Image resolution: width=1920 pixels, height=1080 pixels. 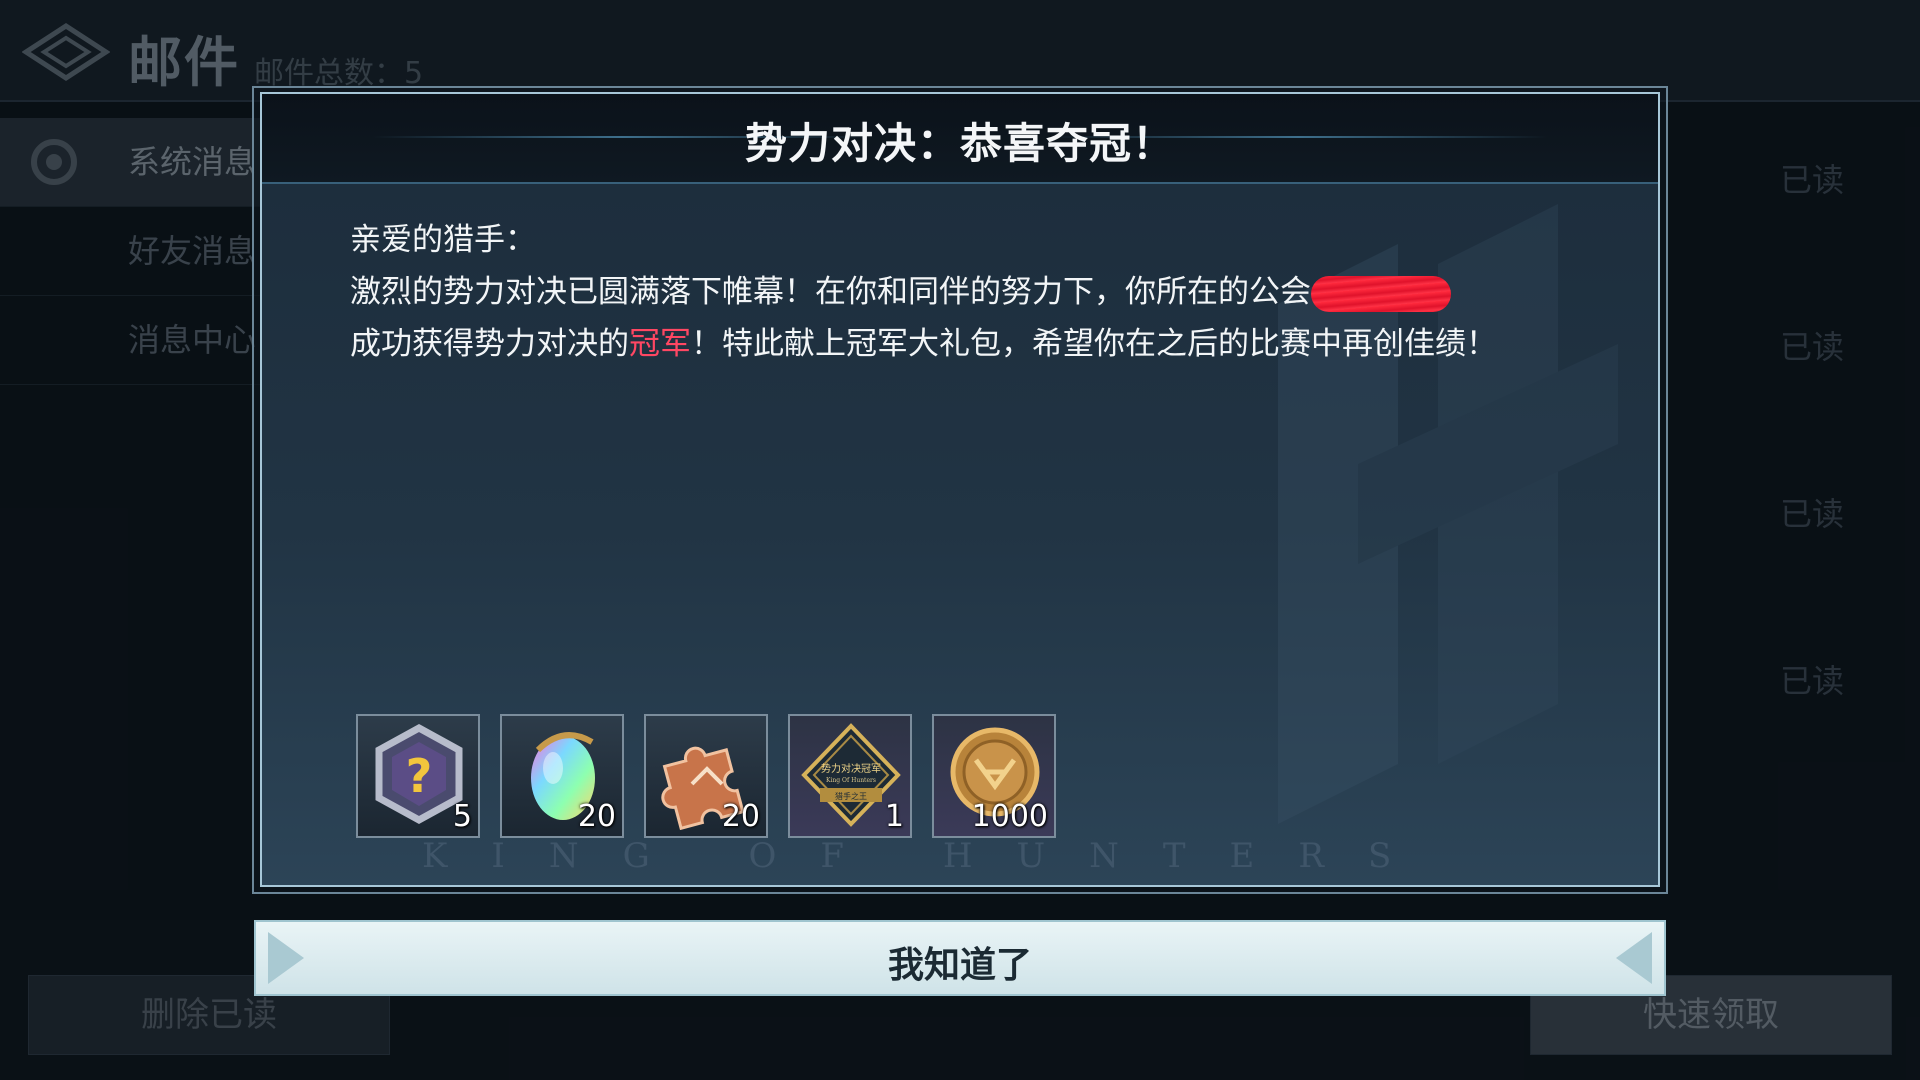 What do you see at coordinates (489, 344) in the screenshot?
I see `message-text: 成功获得势力对决的` at bounding box center [489, 344].